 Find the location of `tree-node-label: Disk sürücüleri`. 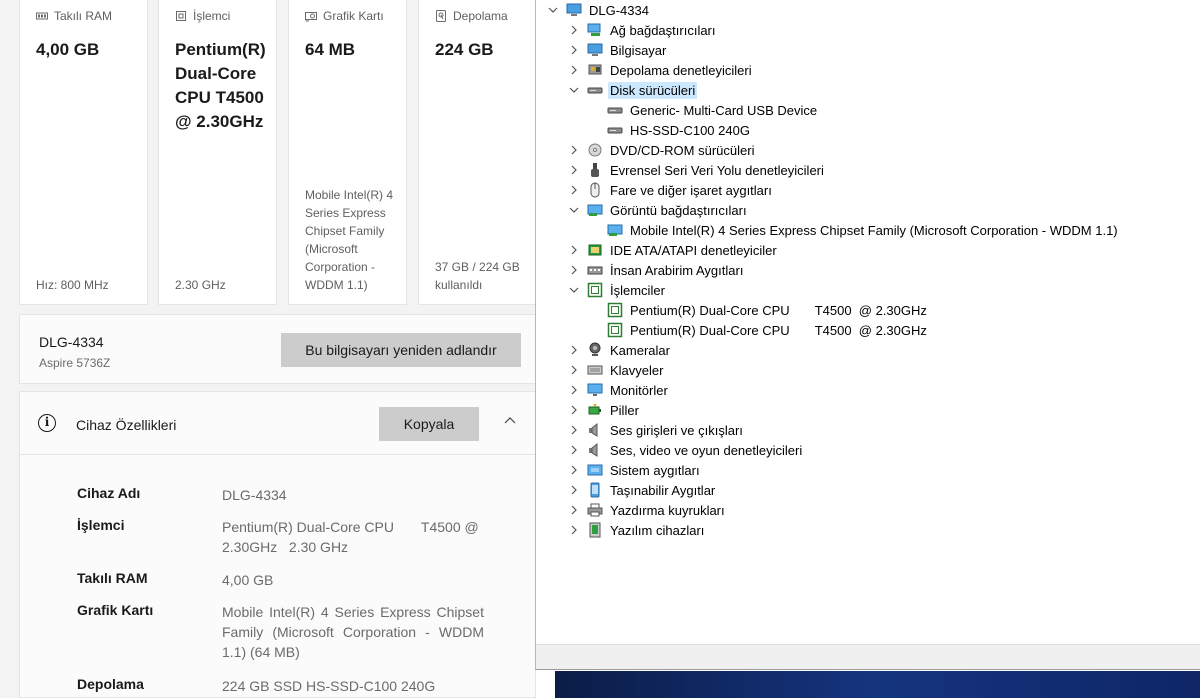

tree-node-label: Disk sürücüleri is located at coordinates (653, 90).